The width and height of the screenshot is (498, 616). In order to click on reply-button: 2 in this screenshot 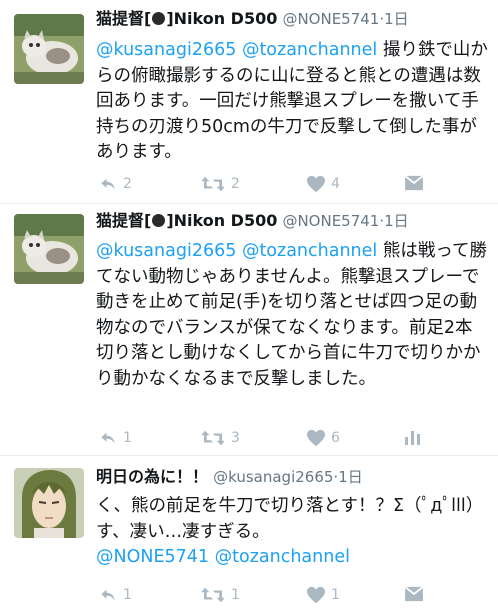, I will do `click(115, 184)`.